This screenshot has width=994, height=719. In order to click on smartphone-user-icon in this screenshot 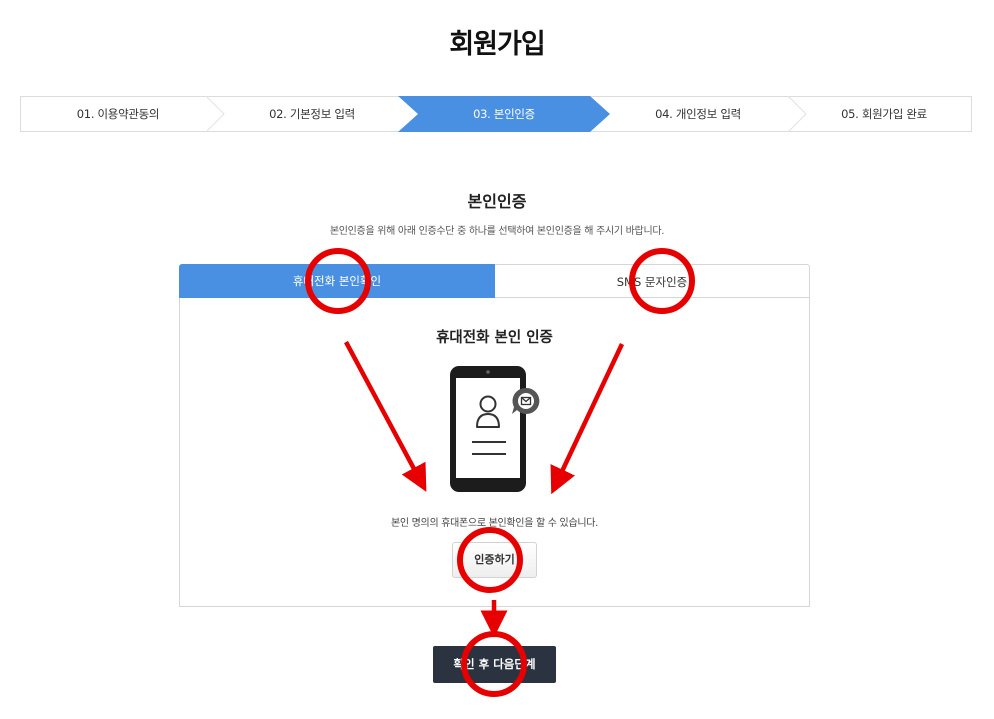, I will do `click(495, 429)`.